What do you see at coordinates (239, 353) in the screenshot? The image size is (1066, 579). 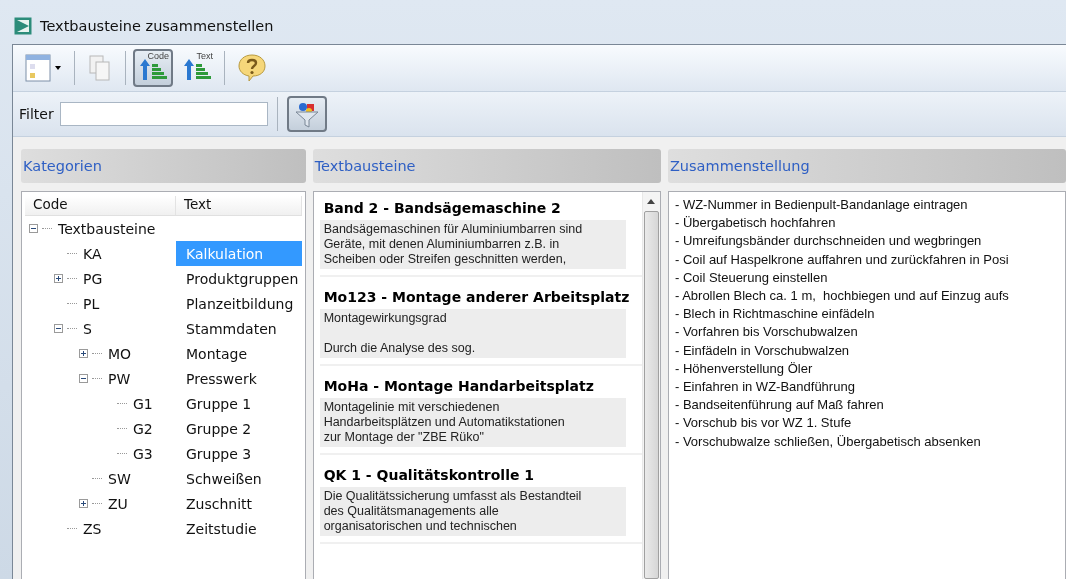 I see `tree-node-text: Montage` at bounding box center [239, 353].